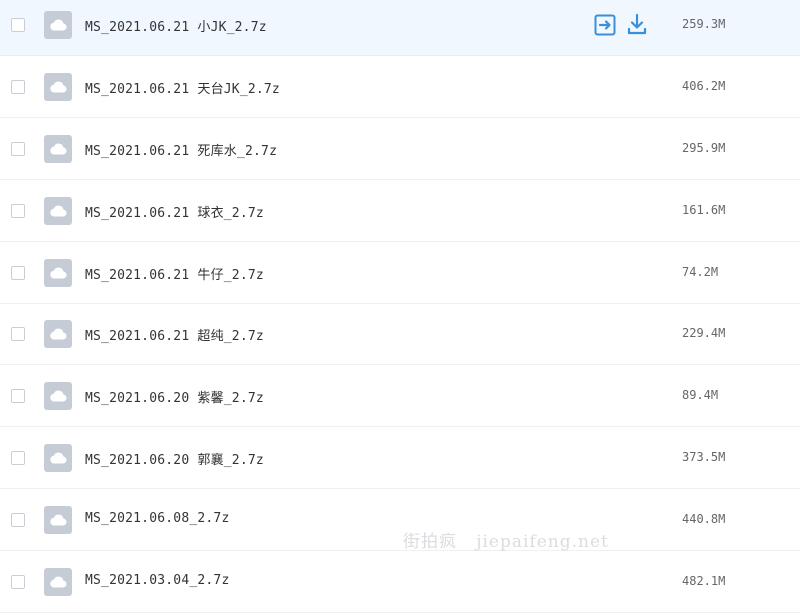  I want to click on file-name: MS_2021.06.21 小JK_2.7z, so click(176, 25).